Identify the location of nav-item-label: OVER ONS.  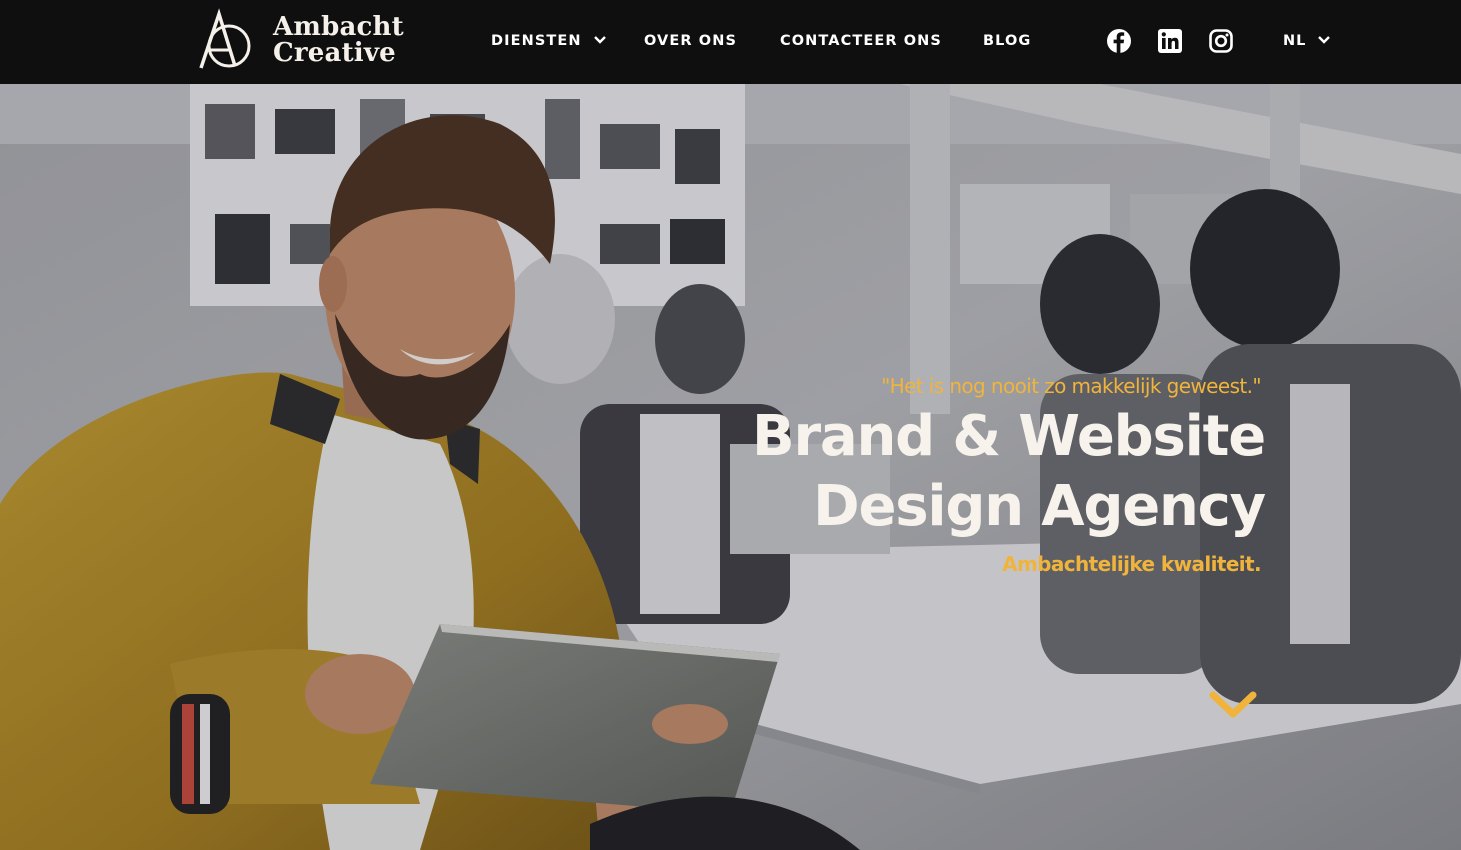
(690, 41).